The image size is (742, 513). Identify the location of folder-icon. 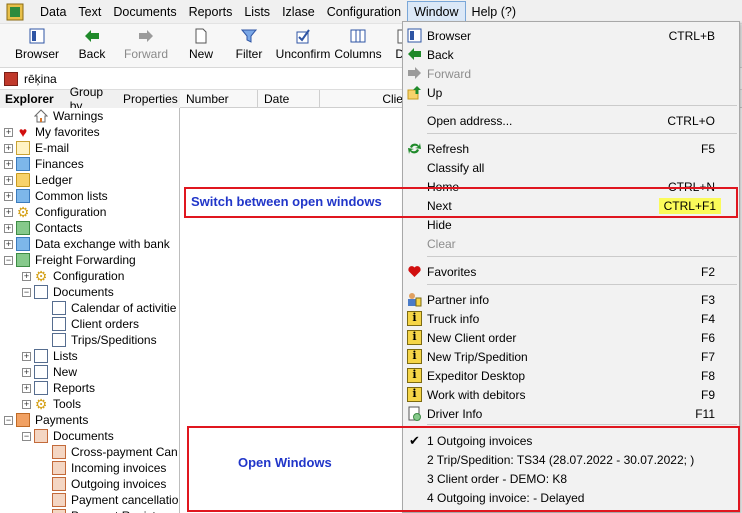
(23, 180).